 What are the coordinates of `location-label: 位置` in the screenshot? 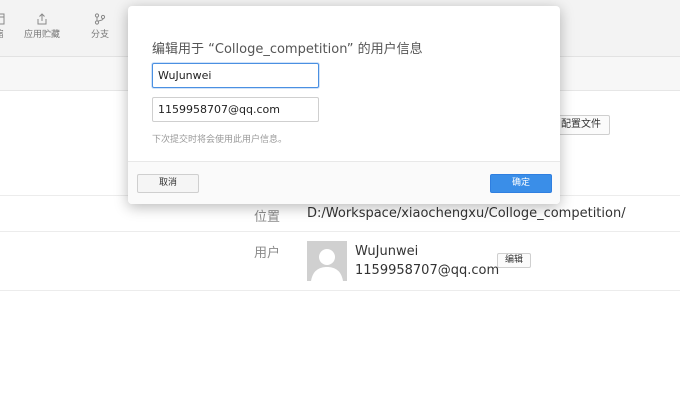 It's located at (267, 217).